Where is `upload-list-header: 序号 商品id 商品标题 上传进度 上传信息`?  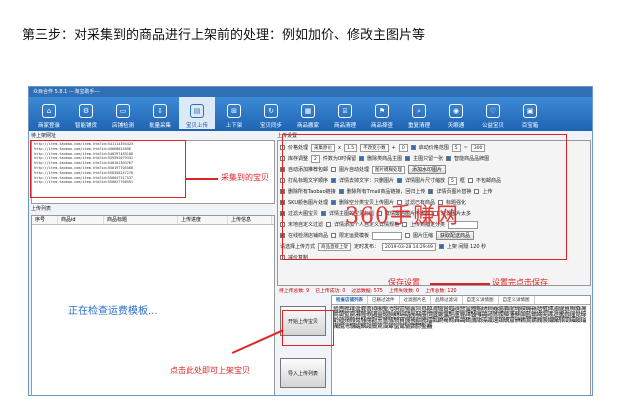 upload-list-header: 序号 商品id 商品标题 上传进度 上传信息 is located at coordinates (153, 220).